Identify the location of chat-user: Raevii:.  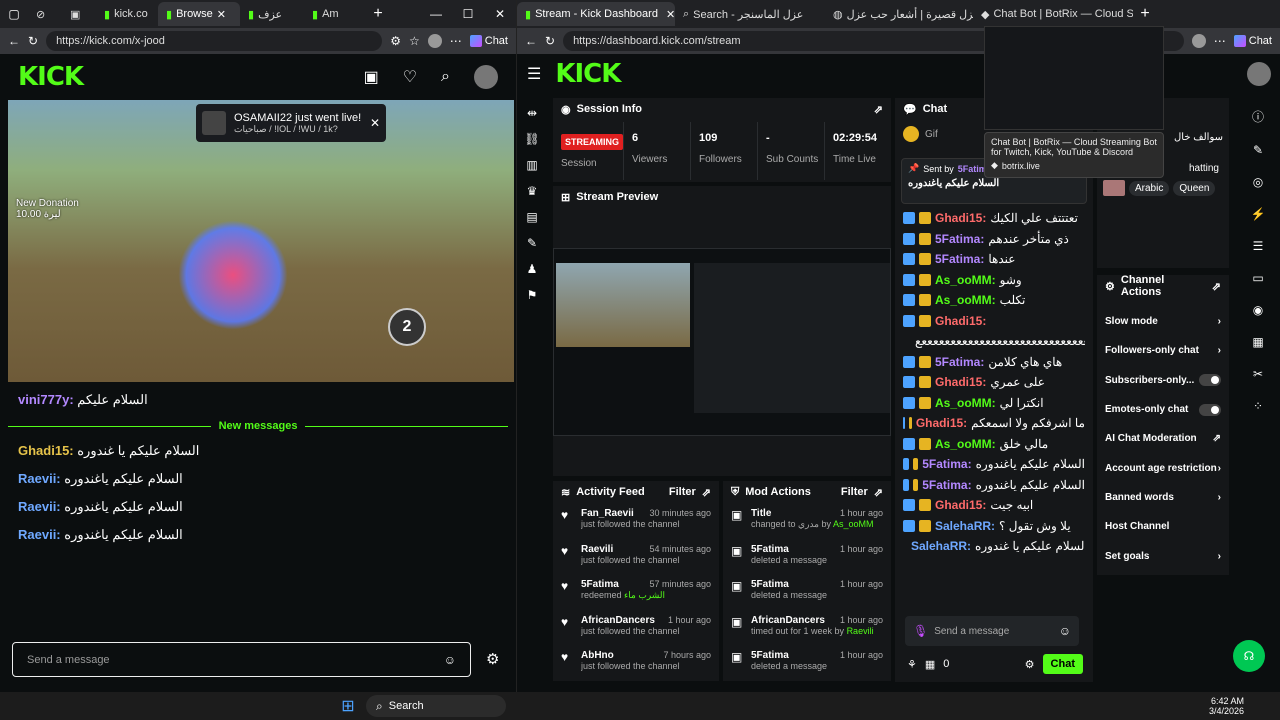
(39, 506).